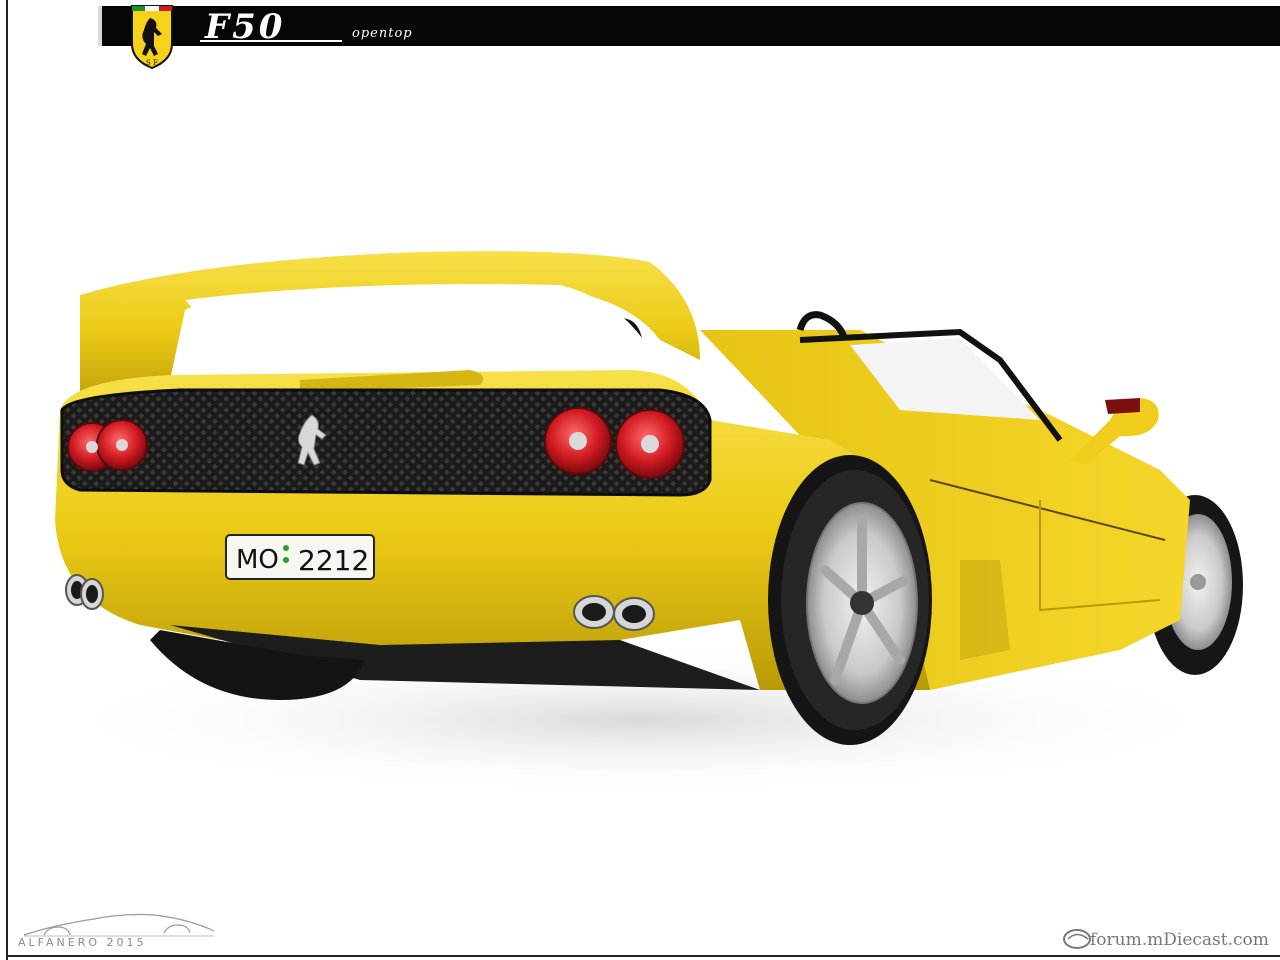 This screenshot has width=1280, height=960. I want to click on title-underline, so click(271, 41).